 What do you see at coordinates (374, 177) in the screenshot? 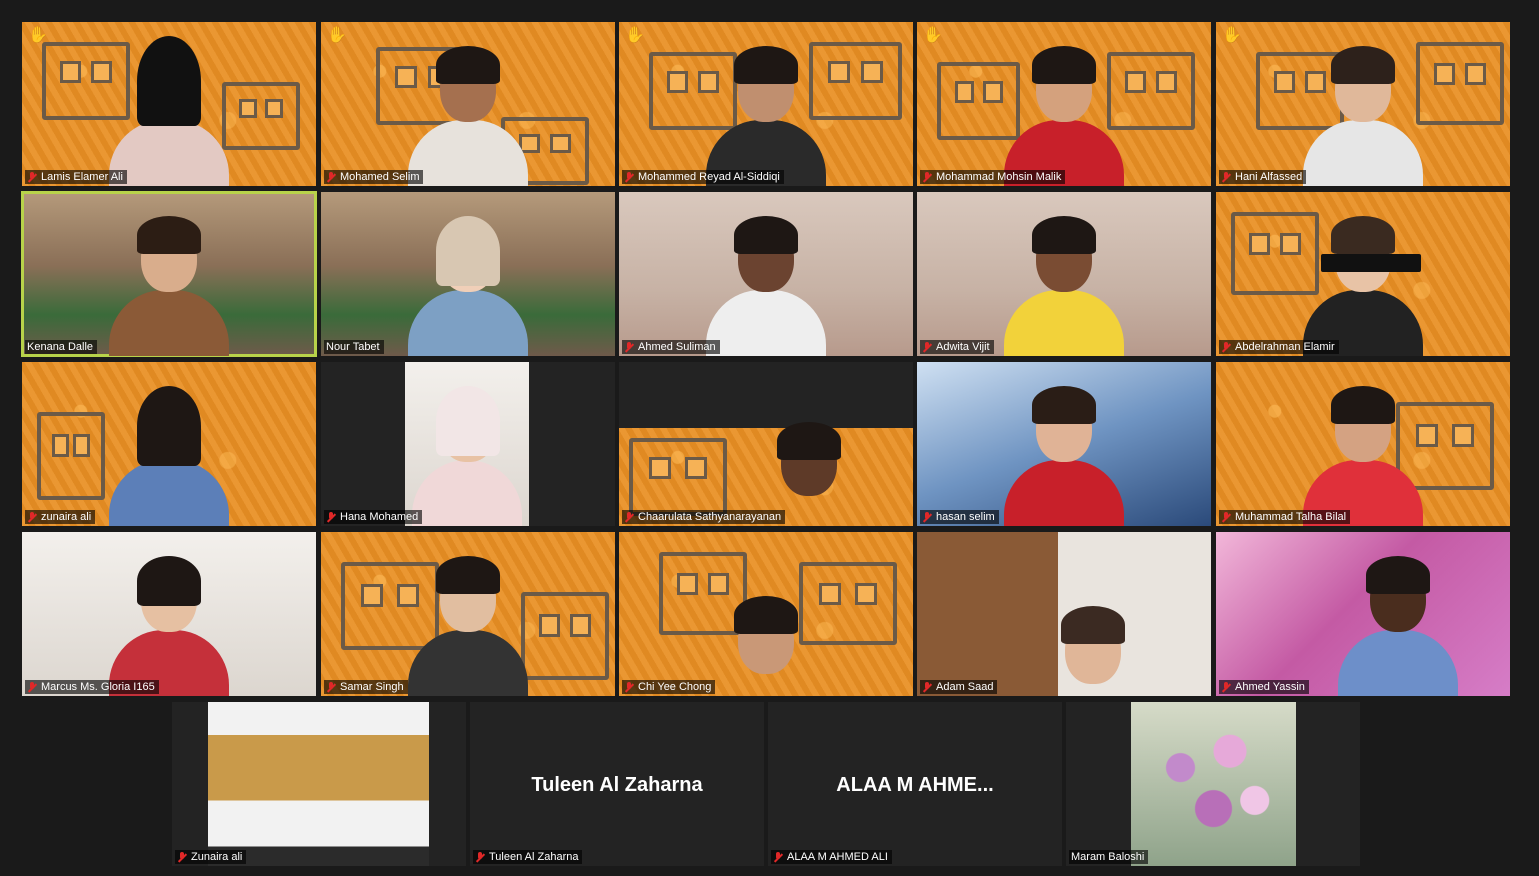
I see `participant-name: Mohamed Selim` at bounding box center [374, 177].